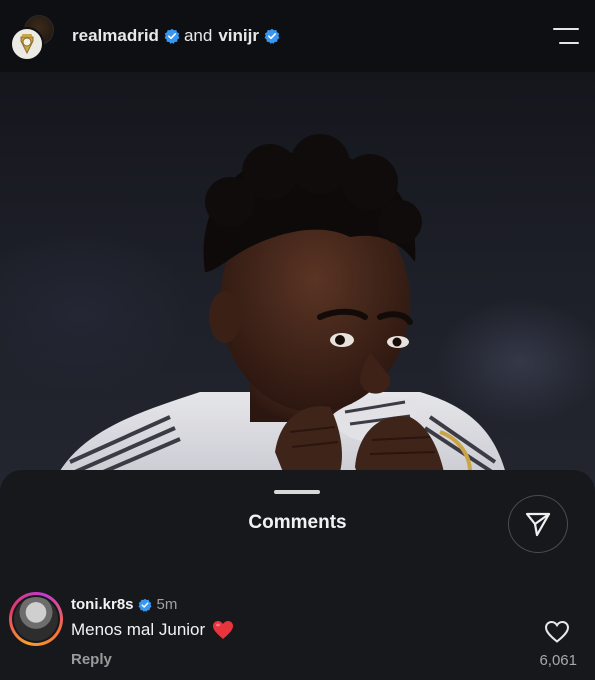  I want to click on menu-icon, so click(565, 36).